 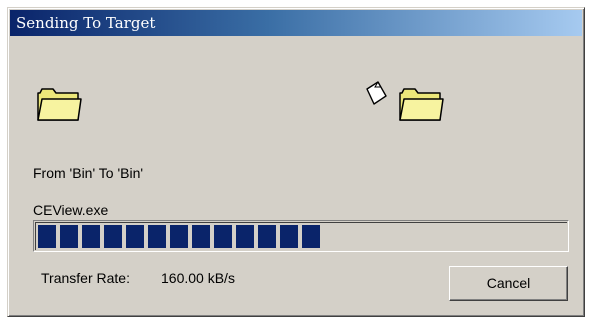 What do you see at coordinates (198, 278) in the screenshot?
I see `transfer-rate-value: 160.00 kB/s` at bounding box center [198, 278].